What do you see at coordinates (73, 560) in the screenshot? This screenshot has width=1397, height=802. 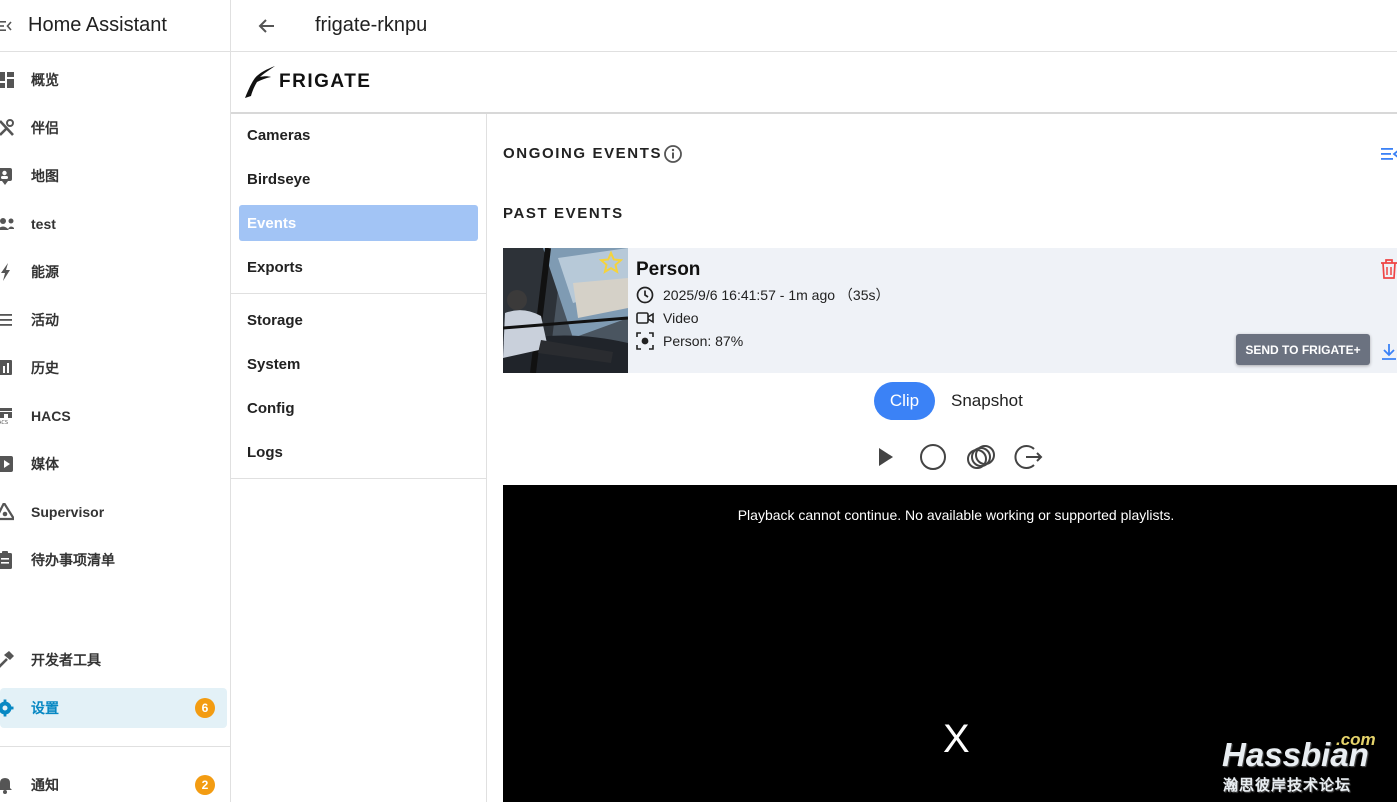 I see `sidebar-item-label: 待办事项清单` at bounding box center [73, 560].